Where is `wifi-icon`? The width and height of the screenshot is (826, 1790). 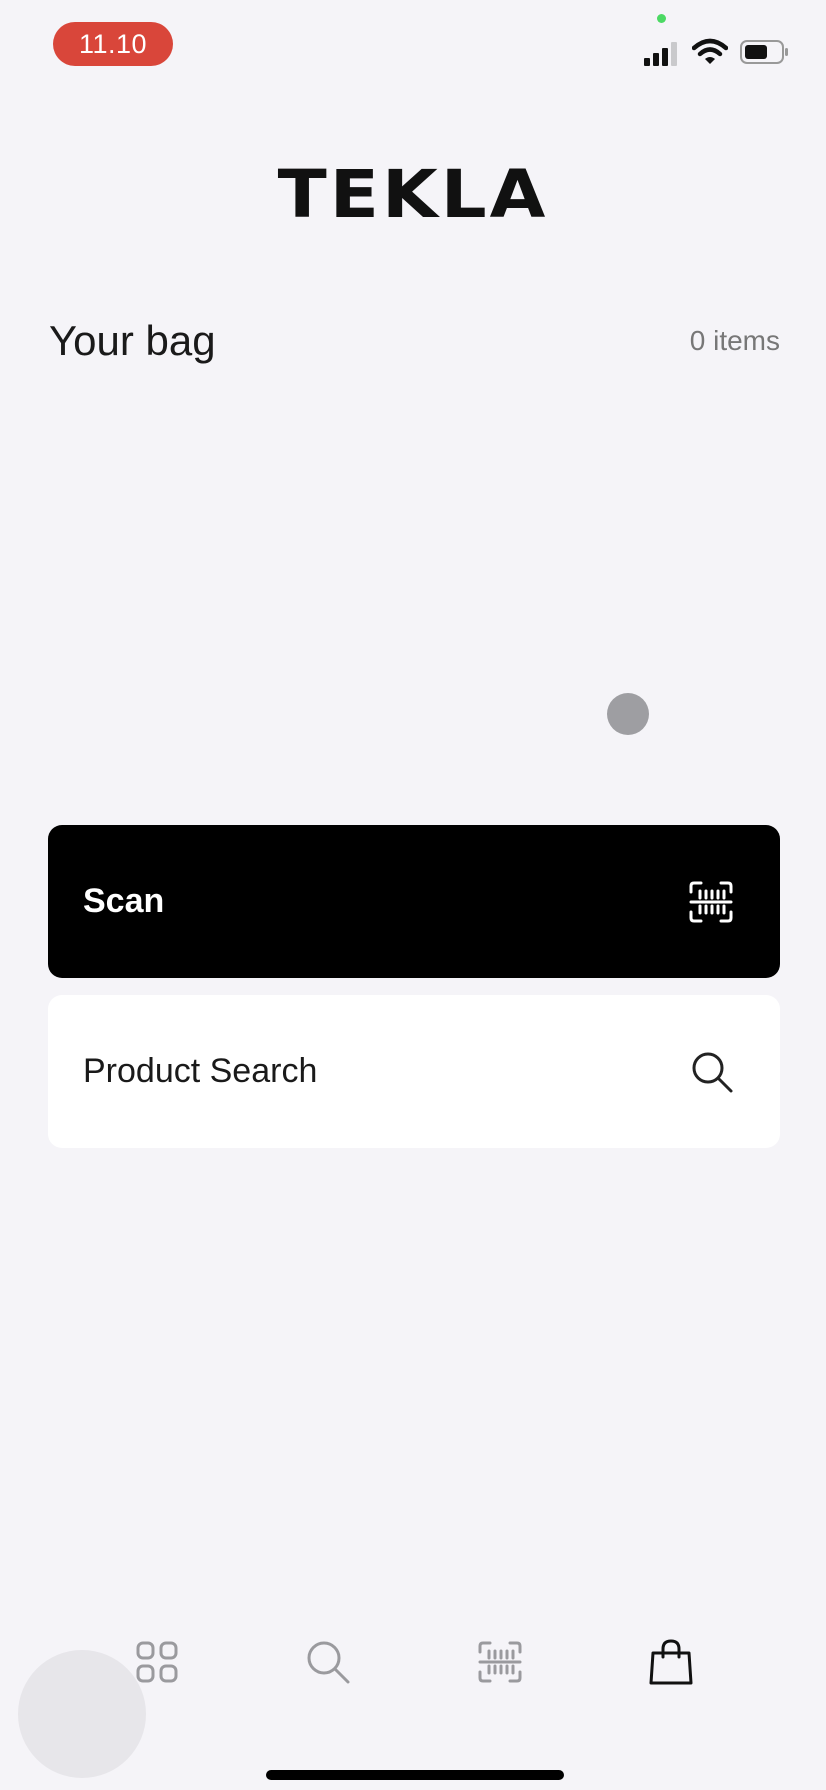 wifi-icon is located at coordinates (710, 52).